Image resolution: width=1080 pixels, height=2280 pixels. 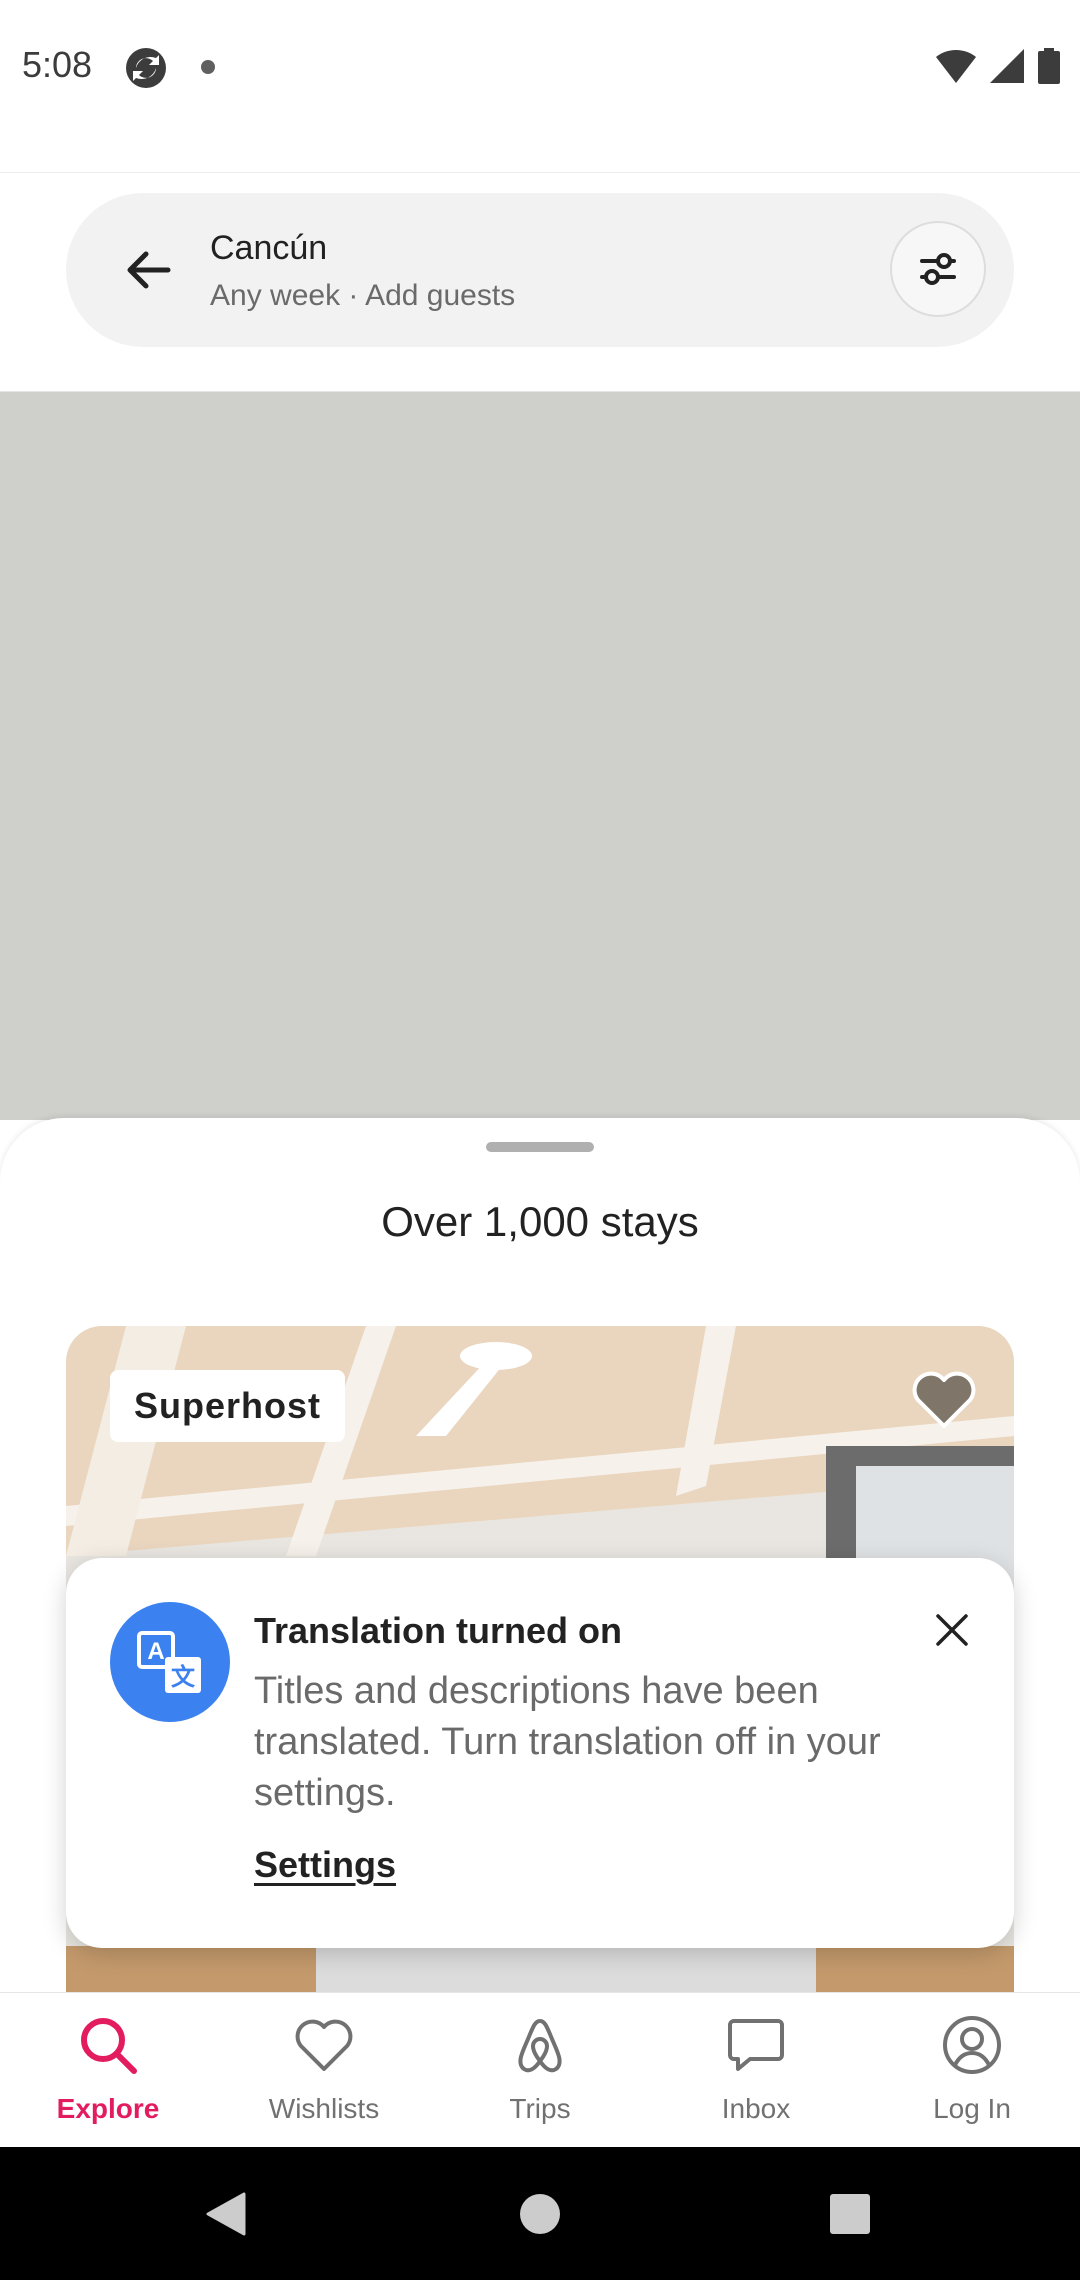 I want to click on bottom-nav: Explore Wishlists Trips Inbox Log In, so click(x=540, y=2070).